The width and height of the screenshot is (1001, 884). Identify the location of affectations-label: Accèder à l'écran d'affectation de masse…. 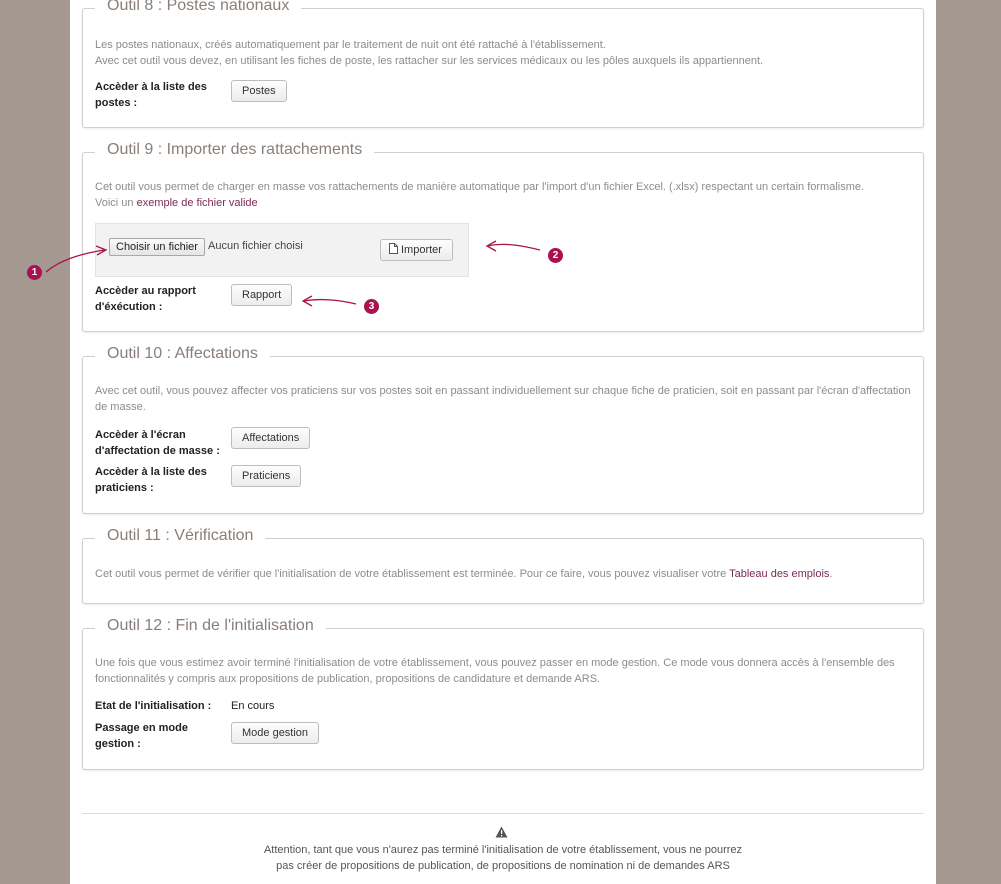
(157, 443).